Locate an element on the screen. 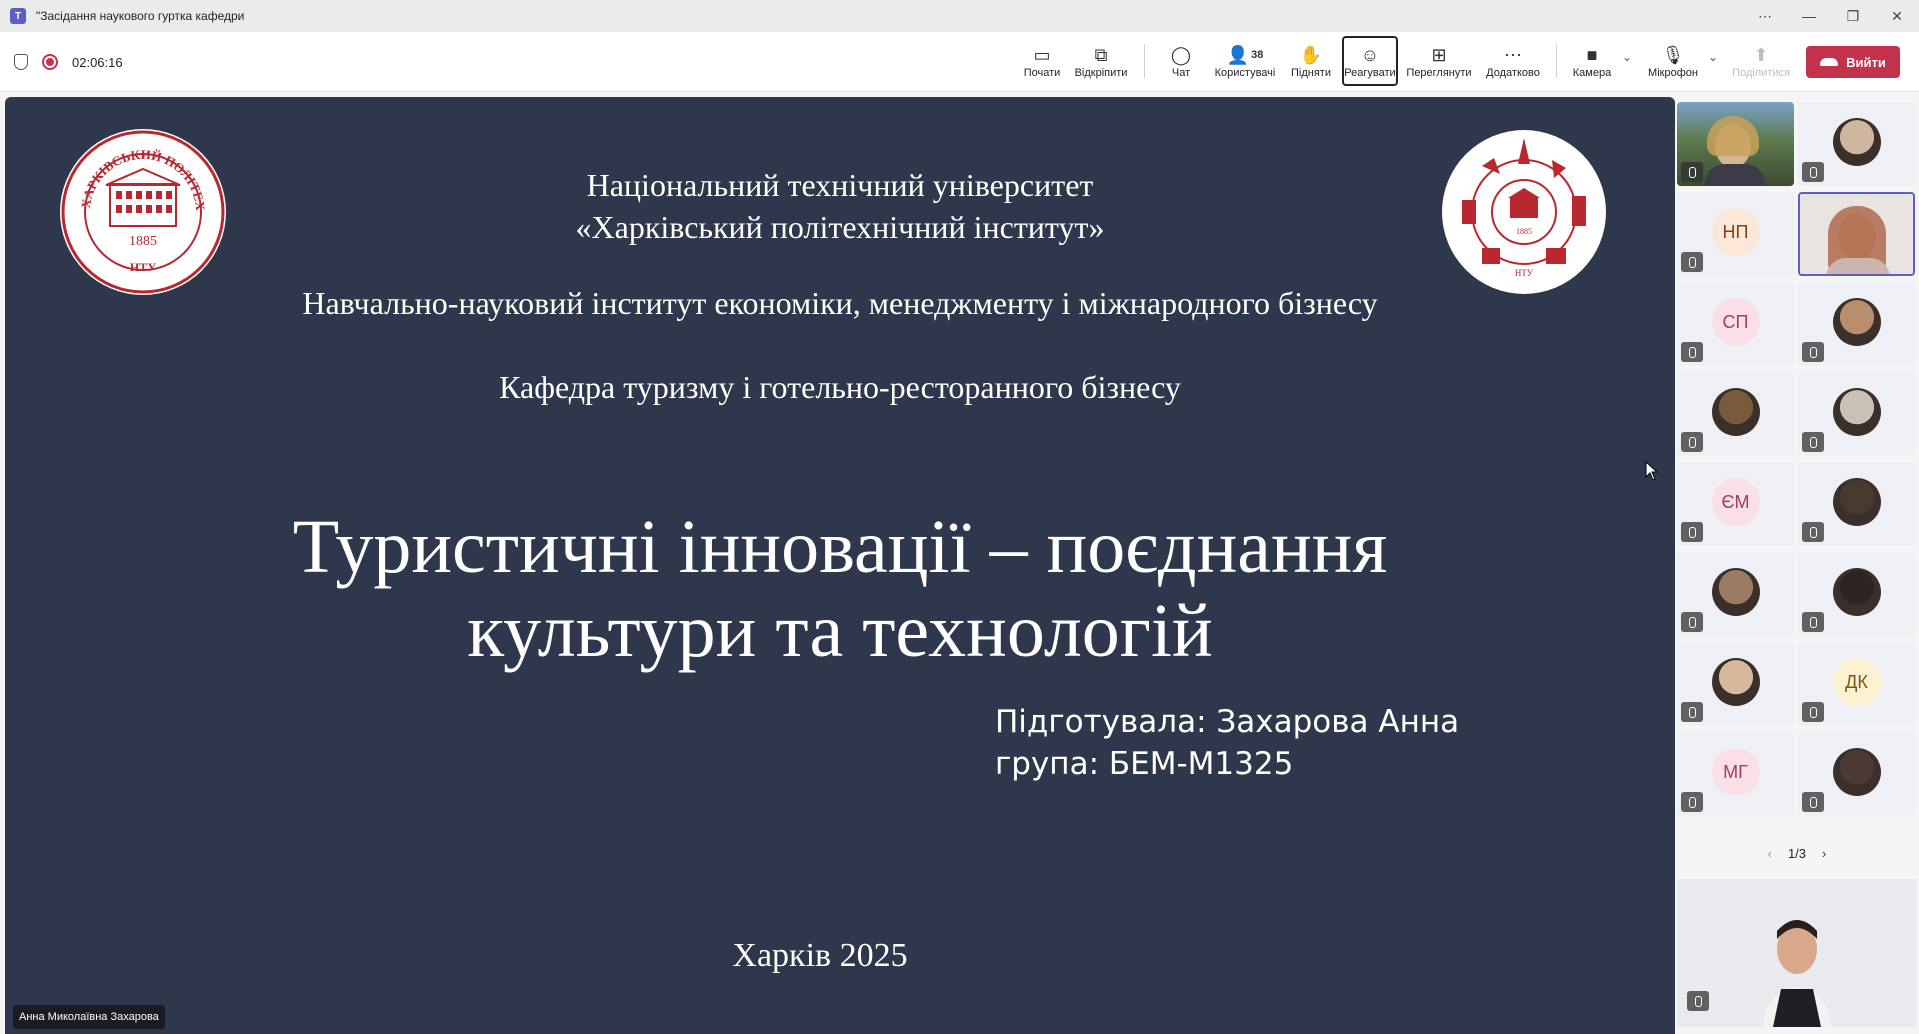  share-screen-icon: ▭ is located at coordinates (1042, 54).